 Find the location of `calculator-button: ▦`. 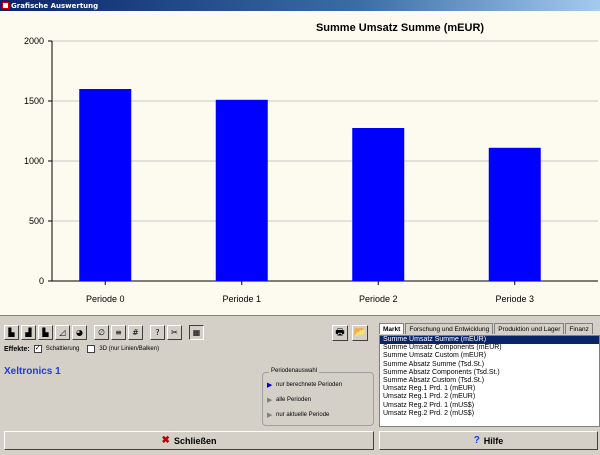

calculator-button: ▦ is located at coordinates (196, 332).